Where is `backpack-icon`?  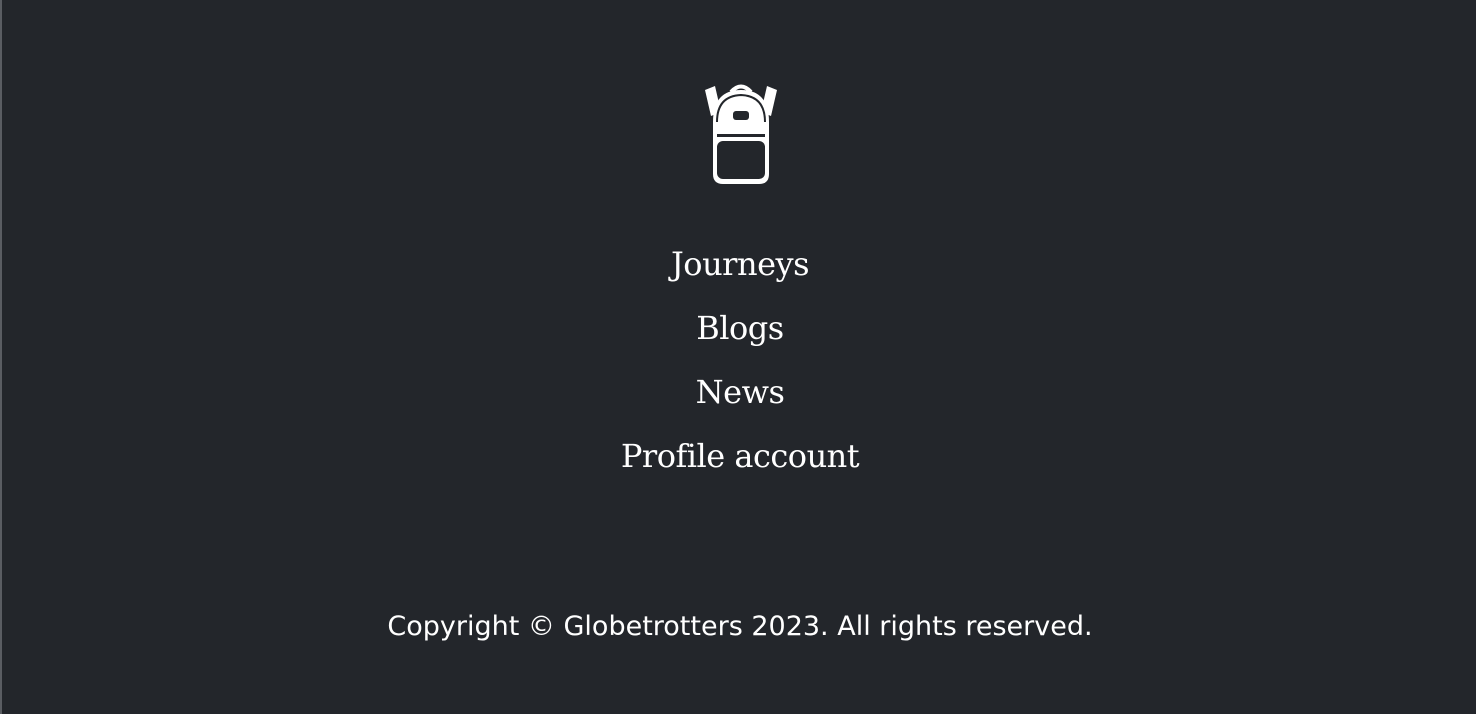
backpack-icon is located at coordinates (741, 134).